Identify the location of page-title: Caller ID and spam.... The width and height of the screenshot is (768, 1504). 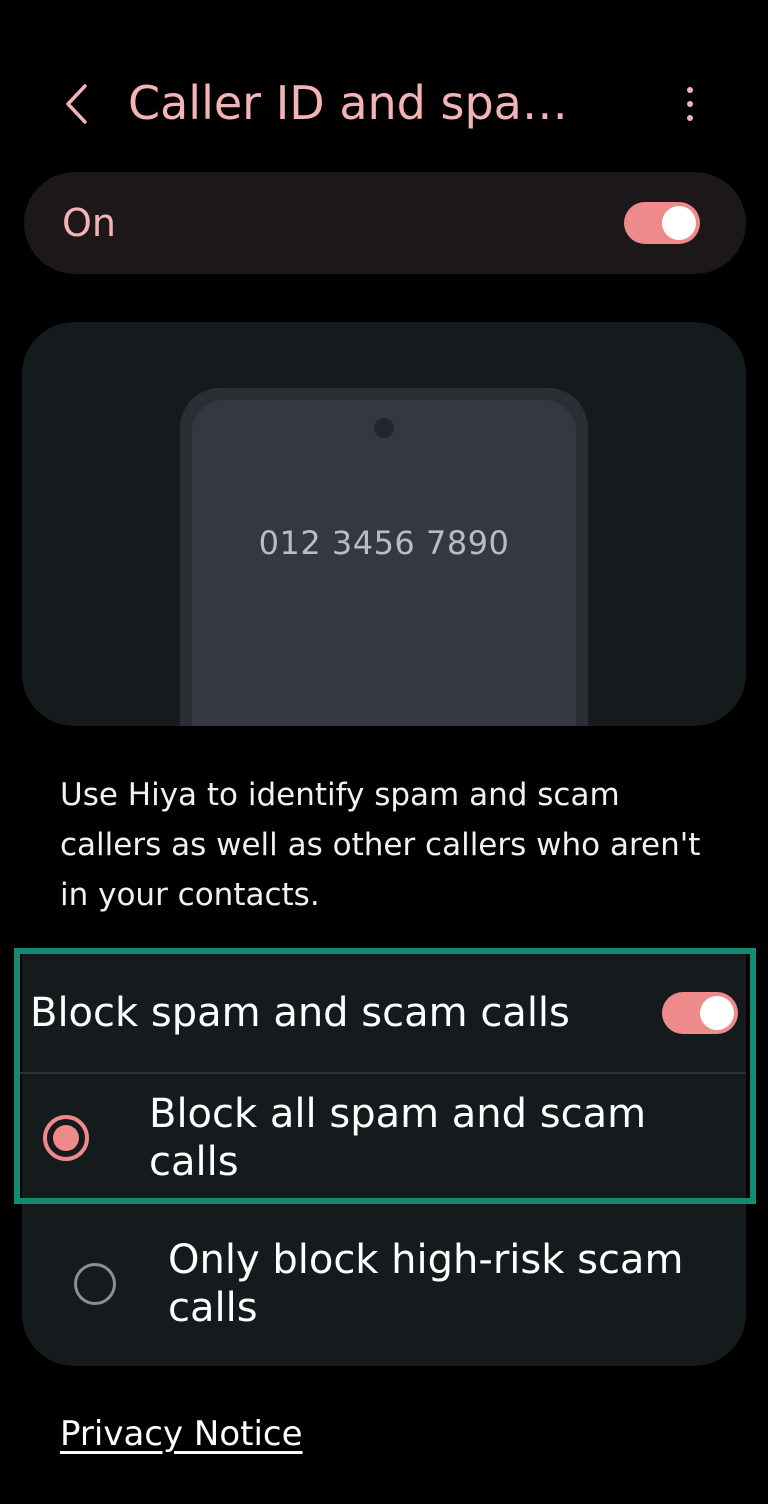
(363, 103).